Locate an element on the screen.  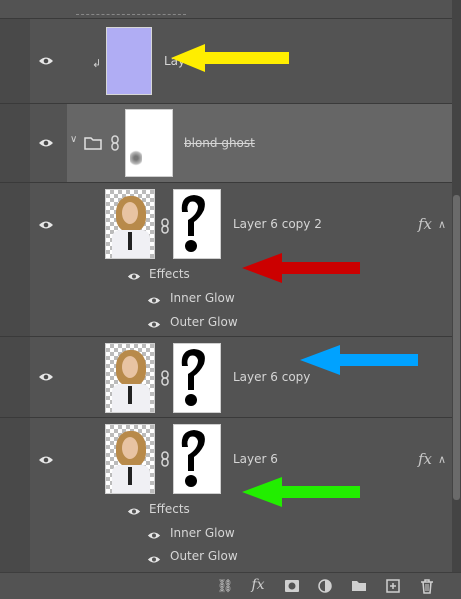
mask-icon is located at coordinates (292, 587).